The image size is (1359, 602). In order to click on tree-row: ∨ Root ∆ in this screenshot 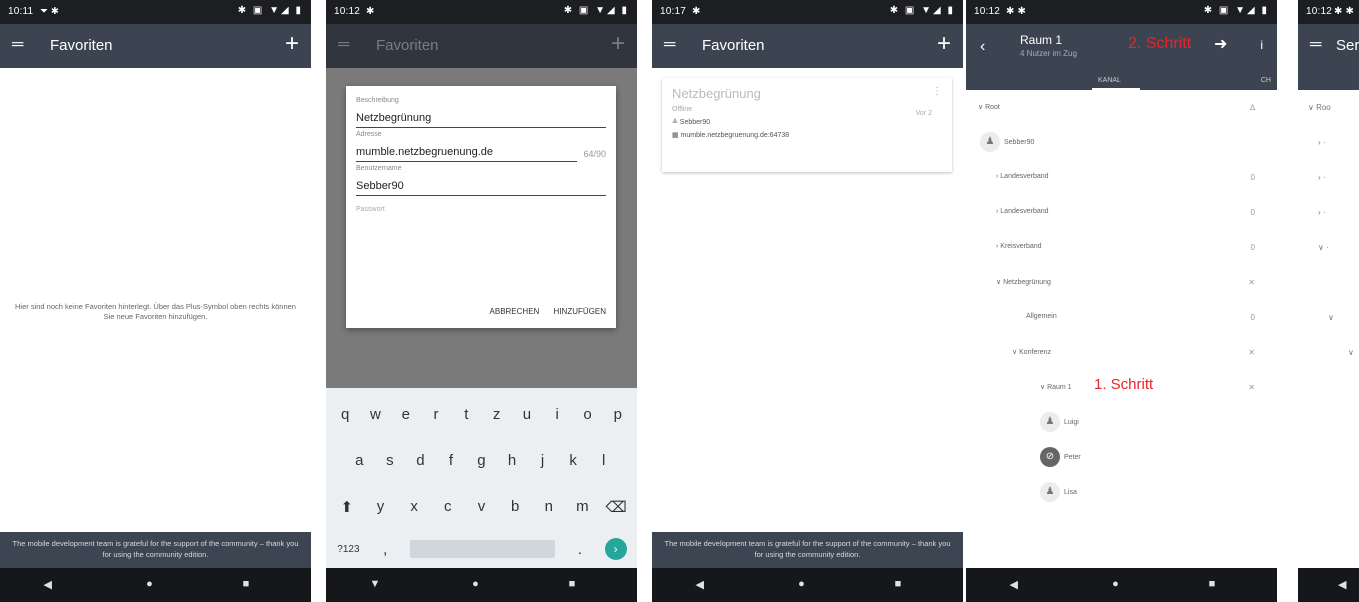, I will do `click(1121, 107)`.